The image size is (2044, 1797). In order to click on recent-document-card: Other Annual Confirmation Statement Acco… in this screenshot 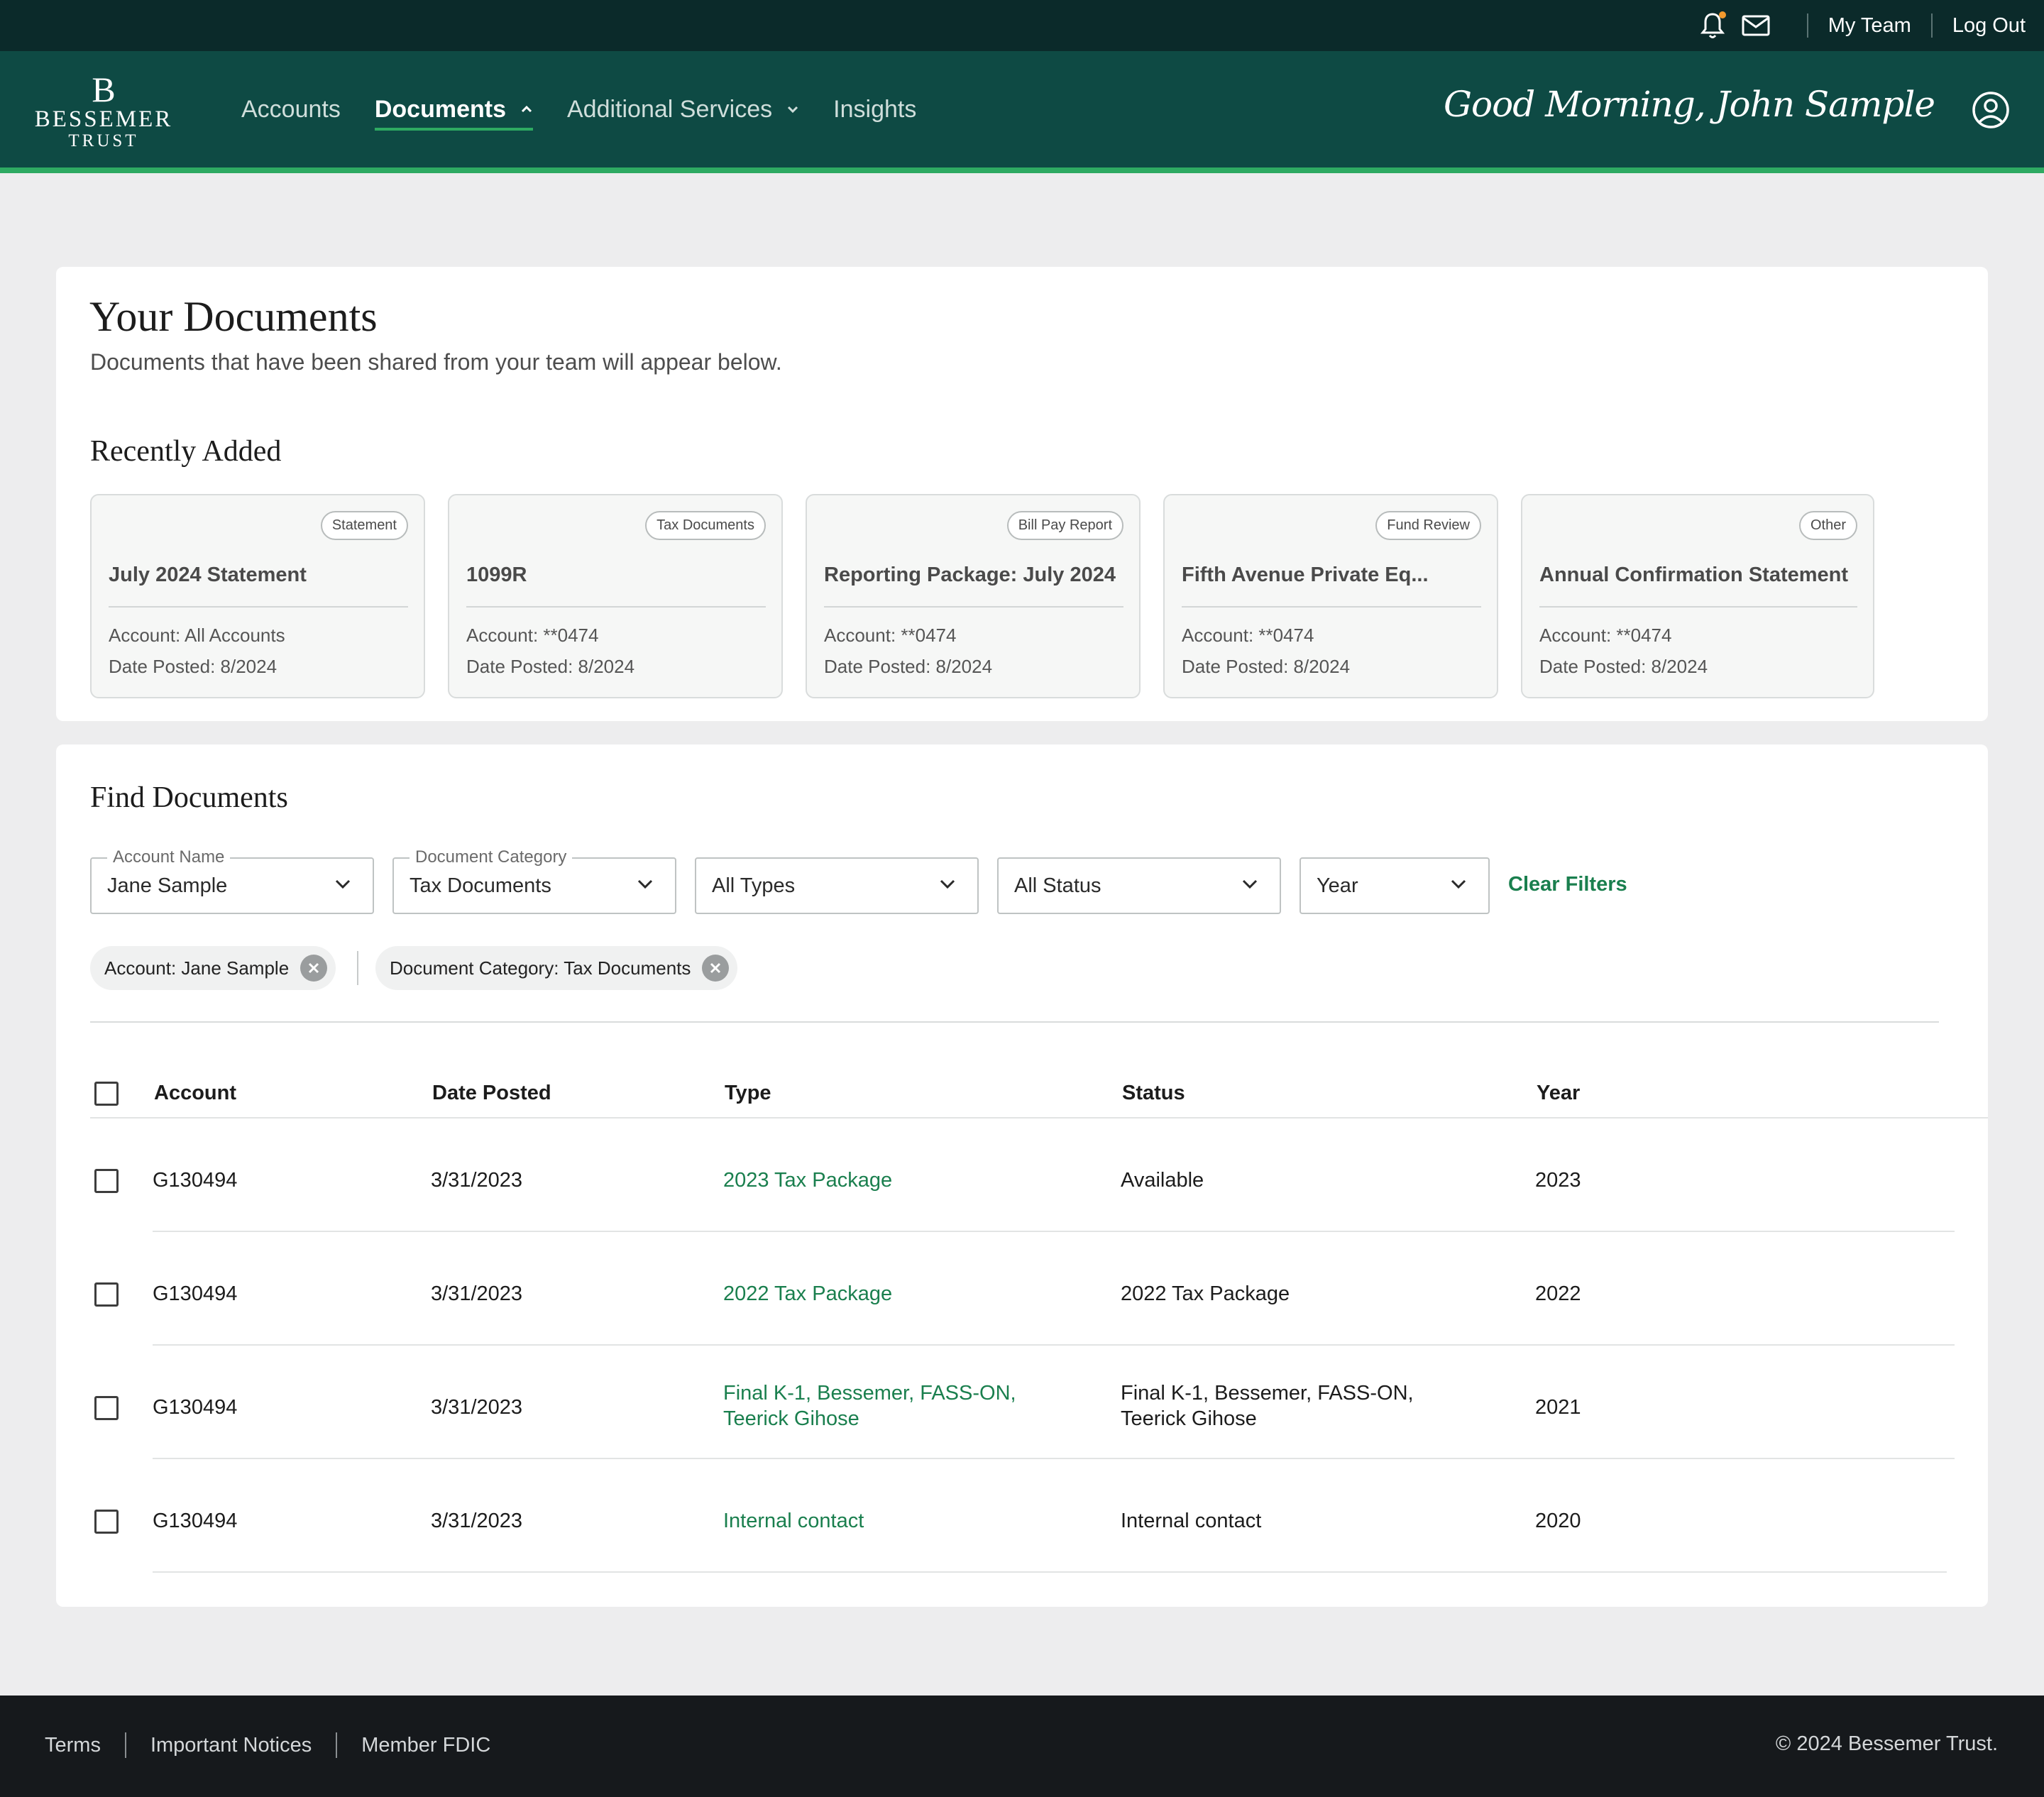, I will do `click(1697, 596)`.